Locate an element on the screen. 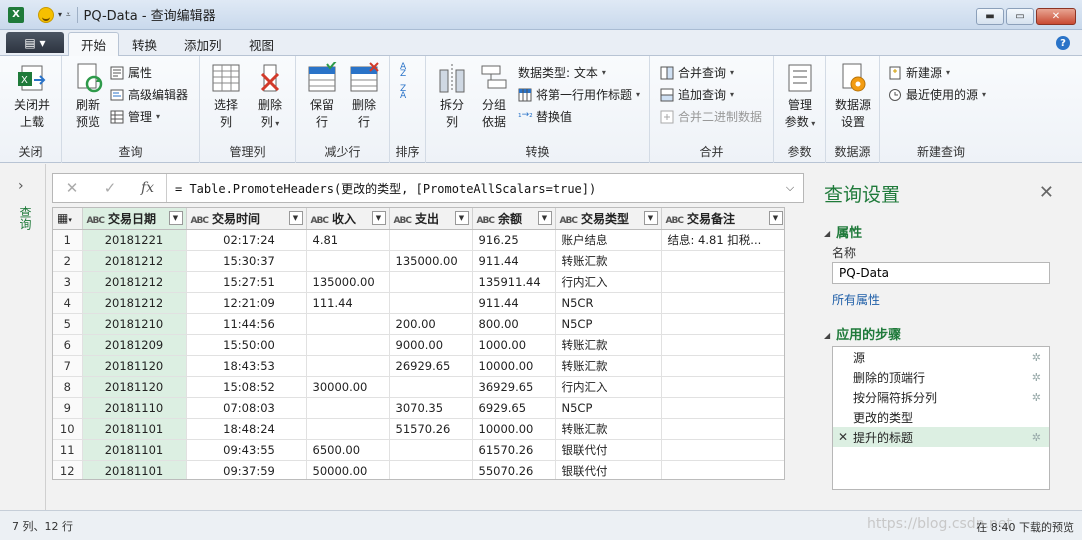  use-first-row-as-headers-button: 将第一行用作标题 ▾ is located at coordinates (579, 94).